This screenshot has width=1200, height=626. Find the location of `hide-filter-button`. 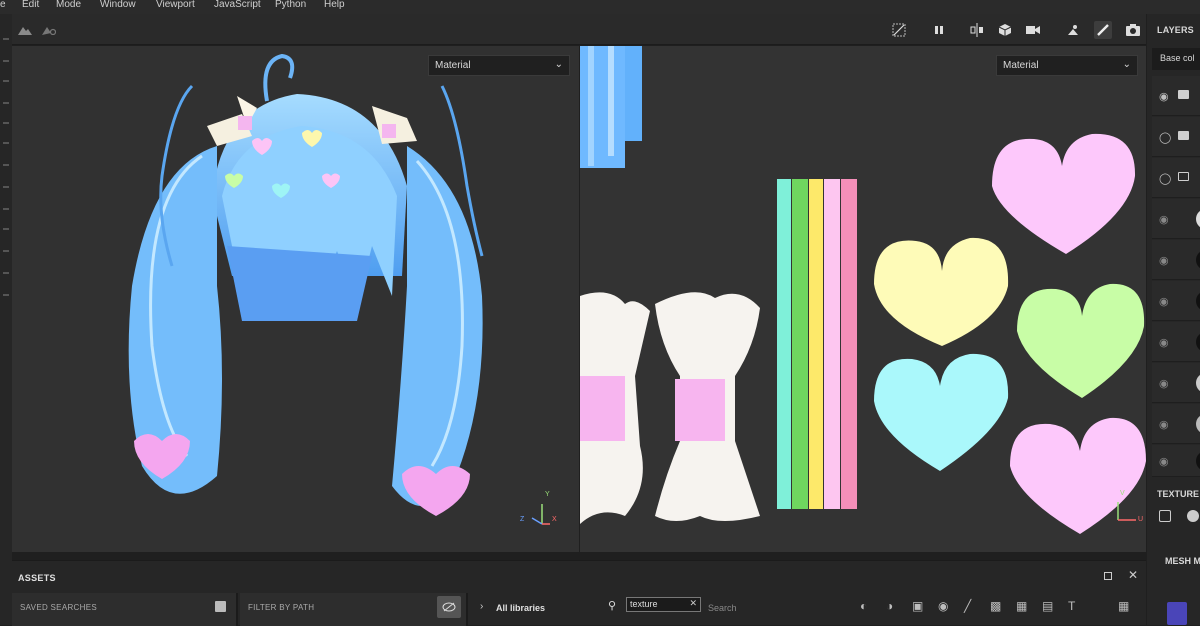

hide-filter-button is located at coordinates (449, 607).